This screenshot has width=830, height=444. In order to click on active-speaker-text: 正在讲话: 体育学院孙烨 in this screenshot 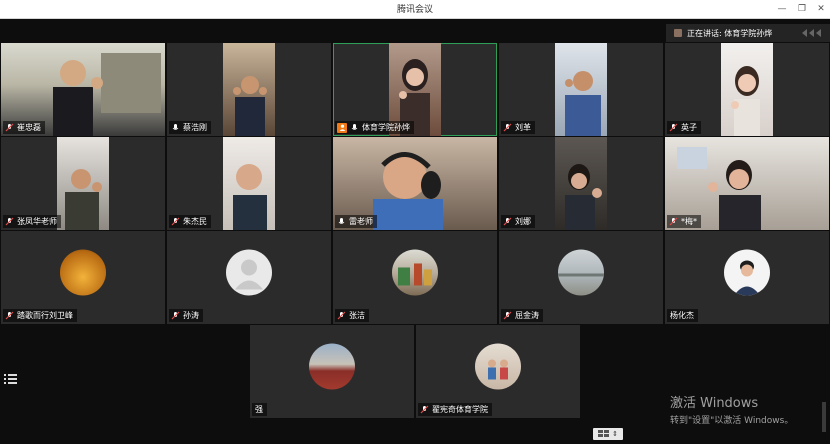, I will do `click(730, 33)`.